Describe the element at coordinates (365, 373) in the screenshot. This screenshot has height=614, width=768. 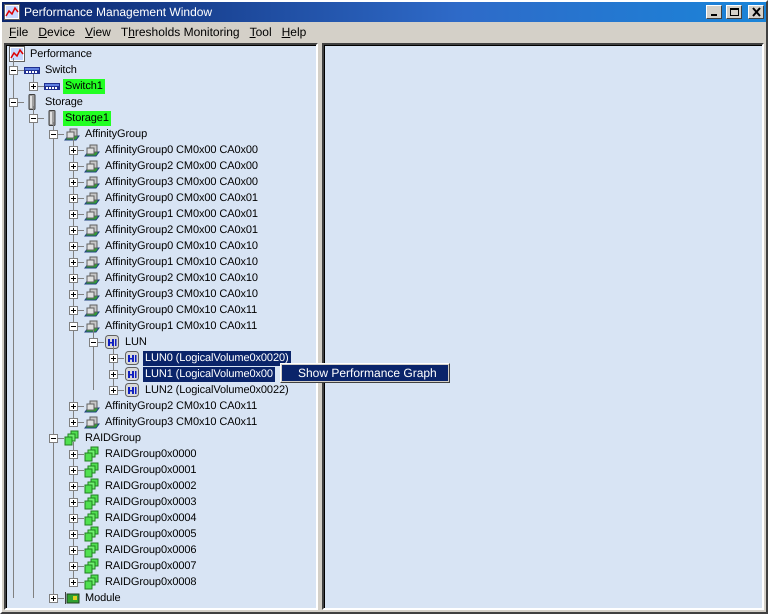
I see `menu-item: Show Performance Graph` at that location.